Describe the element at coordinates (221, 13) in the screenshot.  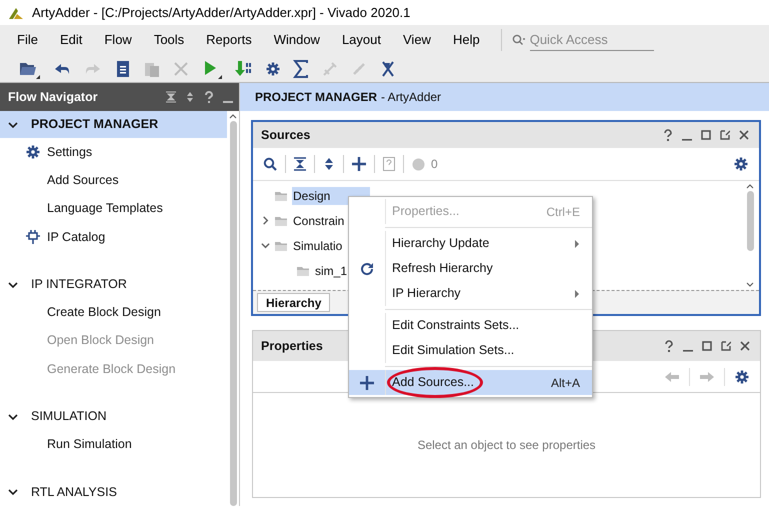
I see `window-title: ArtyAdder - [C:/Projects/ArtyAdder/ArtyAdder.xpr] - Vivado 2020.1` at that location.